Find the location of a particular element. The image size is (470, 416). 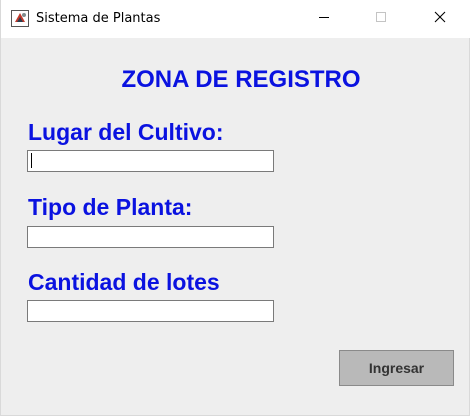

window-title: Sistema de Plantas is located at coordinates (98, 18).